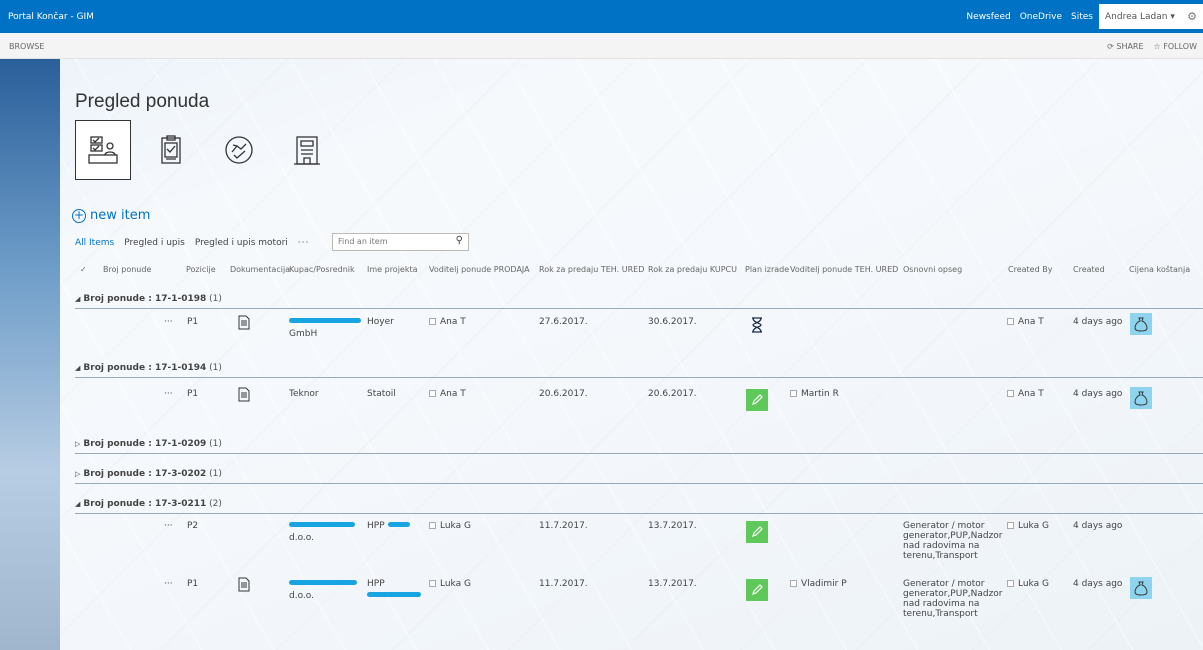  What do you see at coordinates (844, 269) in the screenshot?
I see `col-voditelj-teh: Voditelj ponude TEH. URED` at bounding box center [844, 269].